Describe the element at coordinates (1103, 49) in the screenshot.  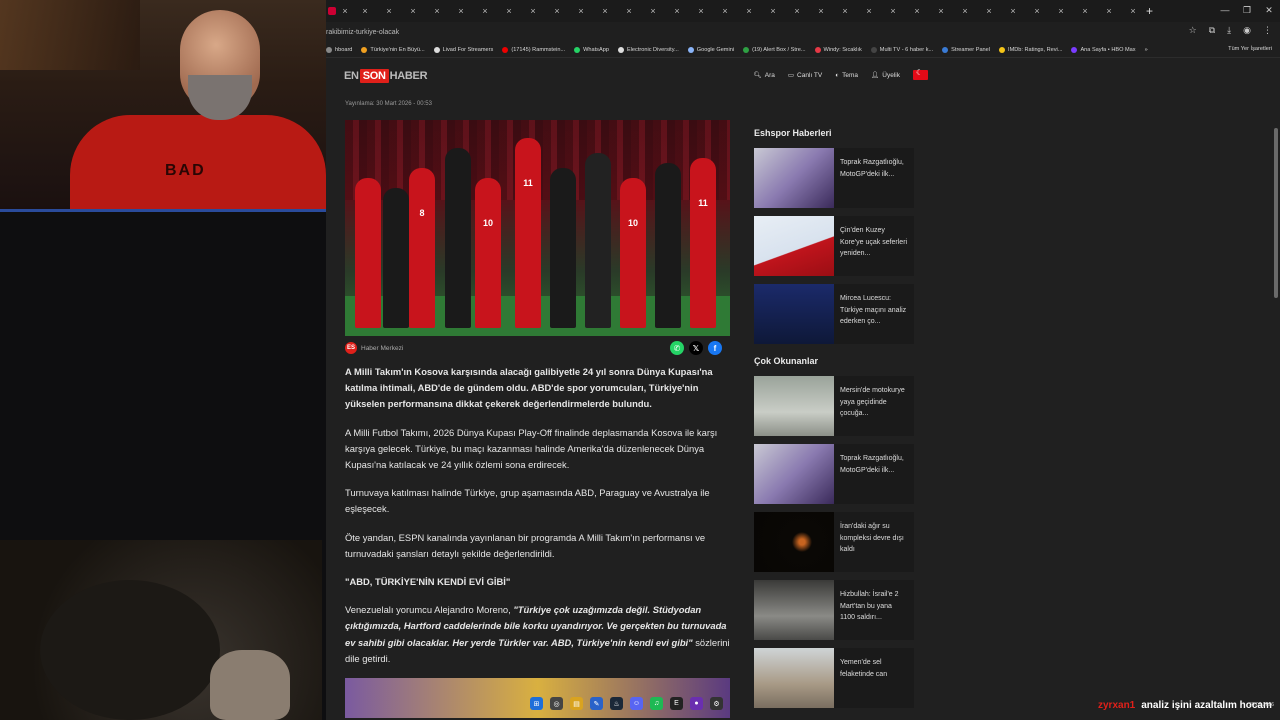
I see `bookmark-item: Ana Sayfa • HBO Max` at that location.